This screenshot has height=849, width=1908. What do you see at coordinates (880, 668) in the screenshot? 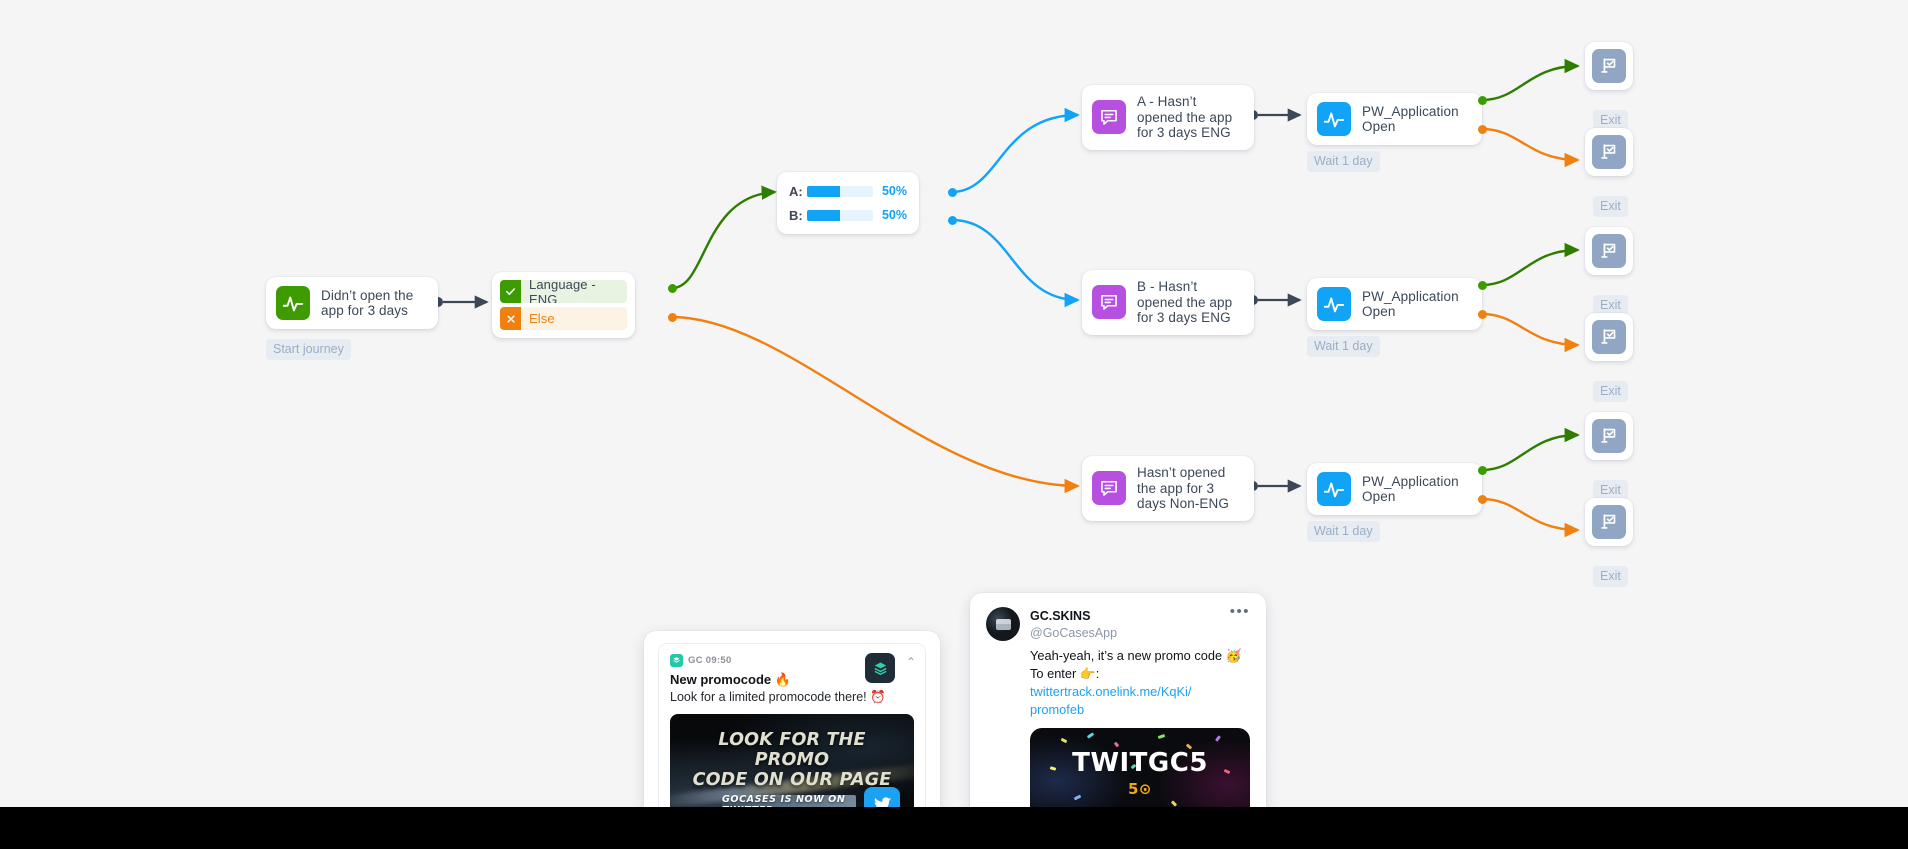
I see `app-icon` at bounding box center [880, 668].